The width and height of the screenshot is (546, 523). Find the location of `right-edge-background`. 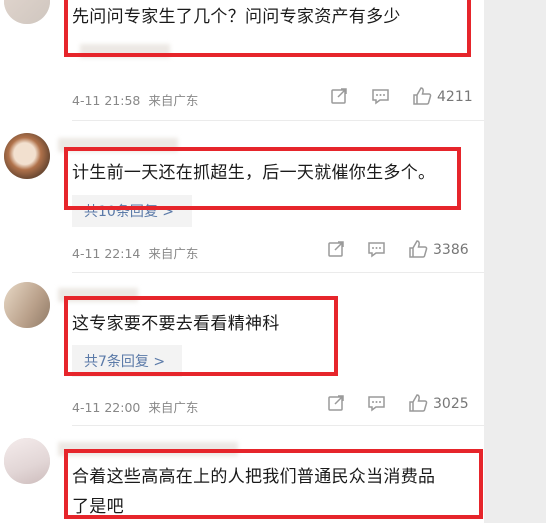

right-edge-background is located at coordinates (515, 261).